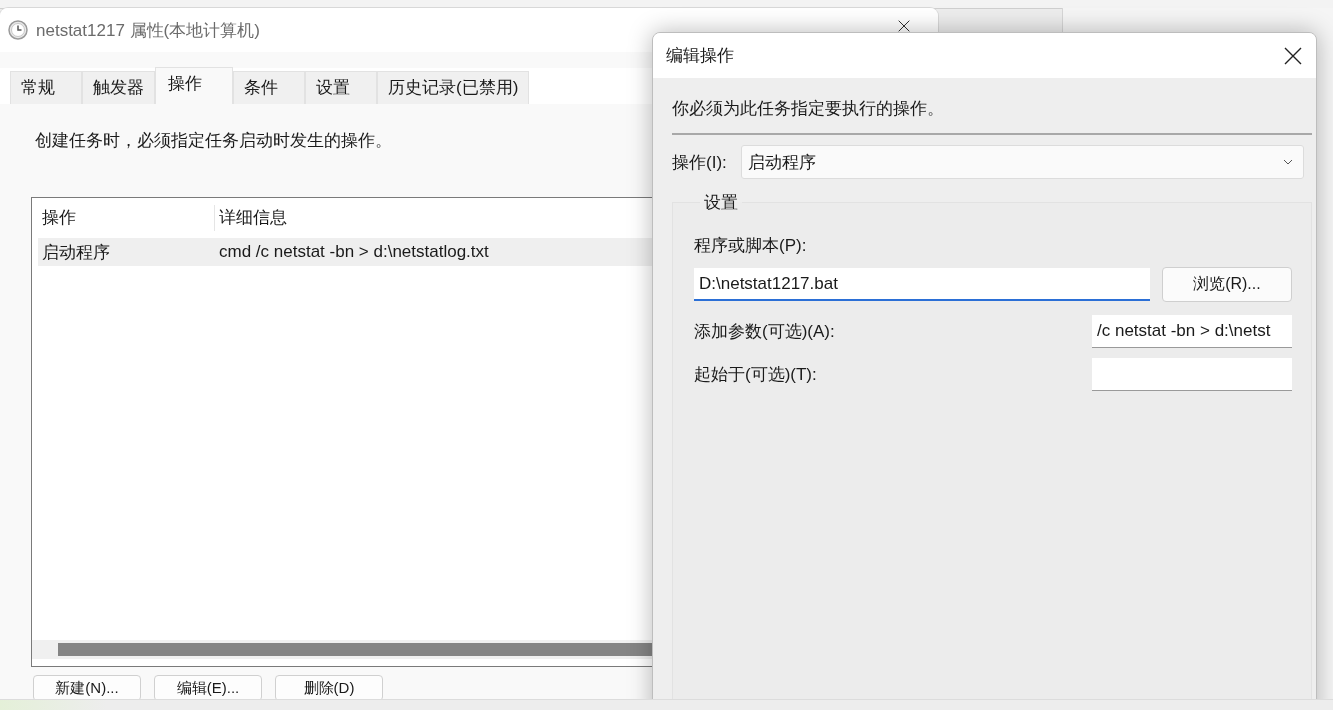 Image resolution: width=1333 pixels, height=710 pixels. What do you see at coordinates (46, 87) in the screenshot?
I see `tab: 常规` at bounding box center [46, 87].